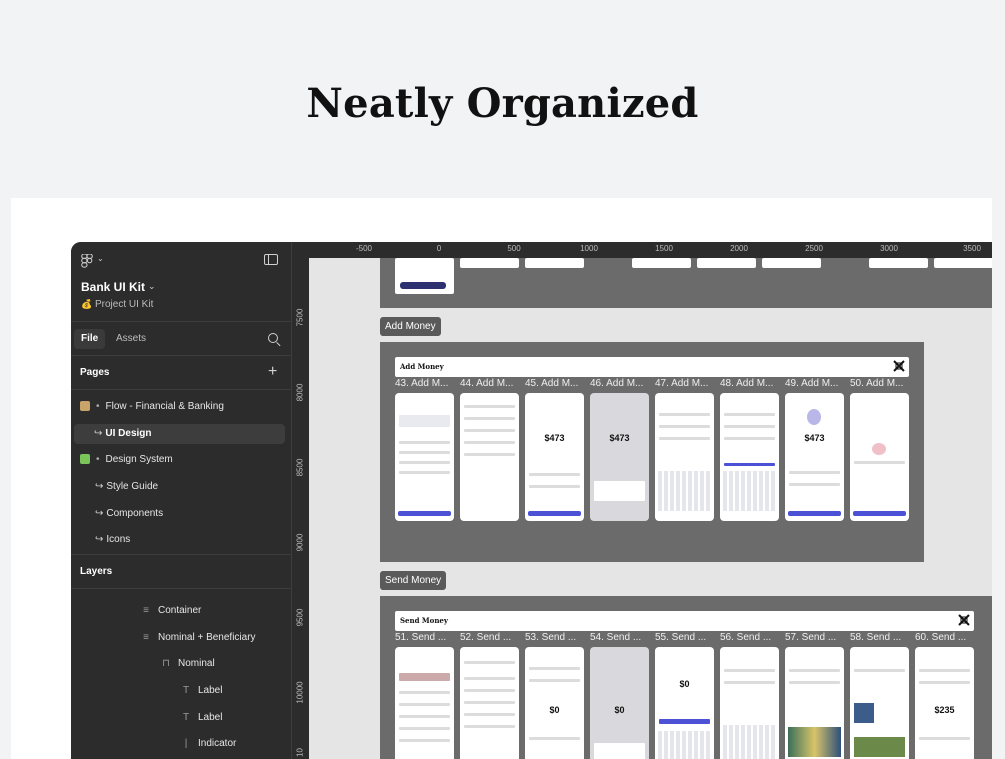 Image resolution: width=1005 pixels, height=759 pixels. Describe the element at coordinates (684, 621) in the screenshot. I see `send-money-frame-header: Send Money` at that location.